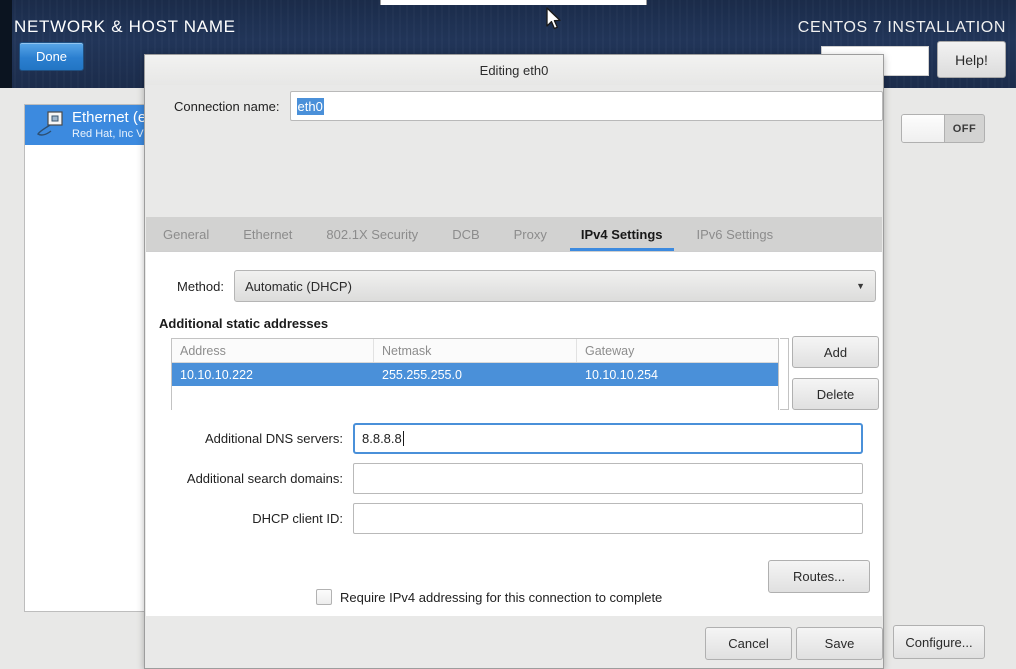 The image size is (1016, 669). I want to click on cell-address: 10.10.10.222, so click(216, 374).